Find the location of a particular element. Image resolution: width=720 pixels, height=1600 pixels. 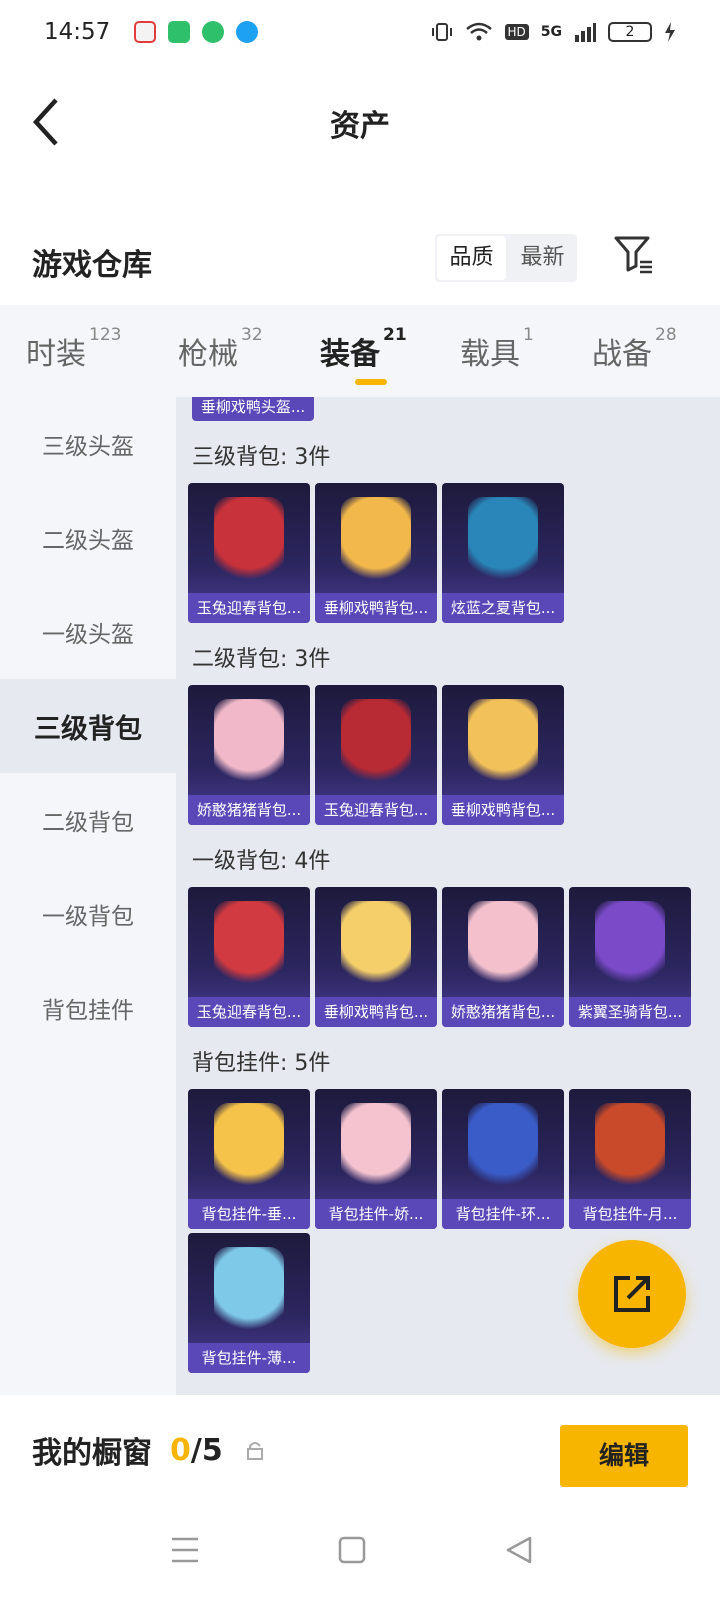

edit-button: 编辑 is located at coordinates (624, 1456).